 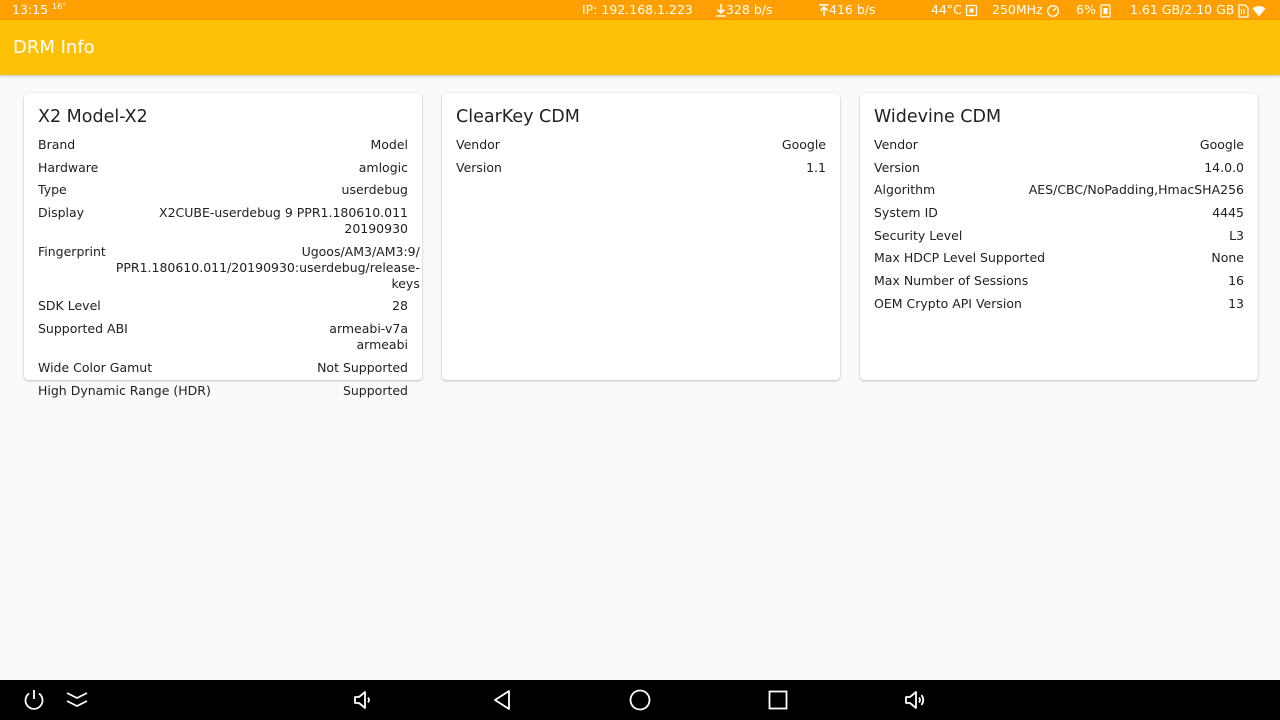 What do you see at coordinates (360, 251) in the screenshot?
I see `row-value-line: Ugoos/AM3/AM3:9/` at bounding box center [360, 251].